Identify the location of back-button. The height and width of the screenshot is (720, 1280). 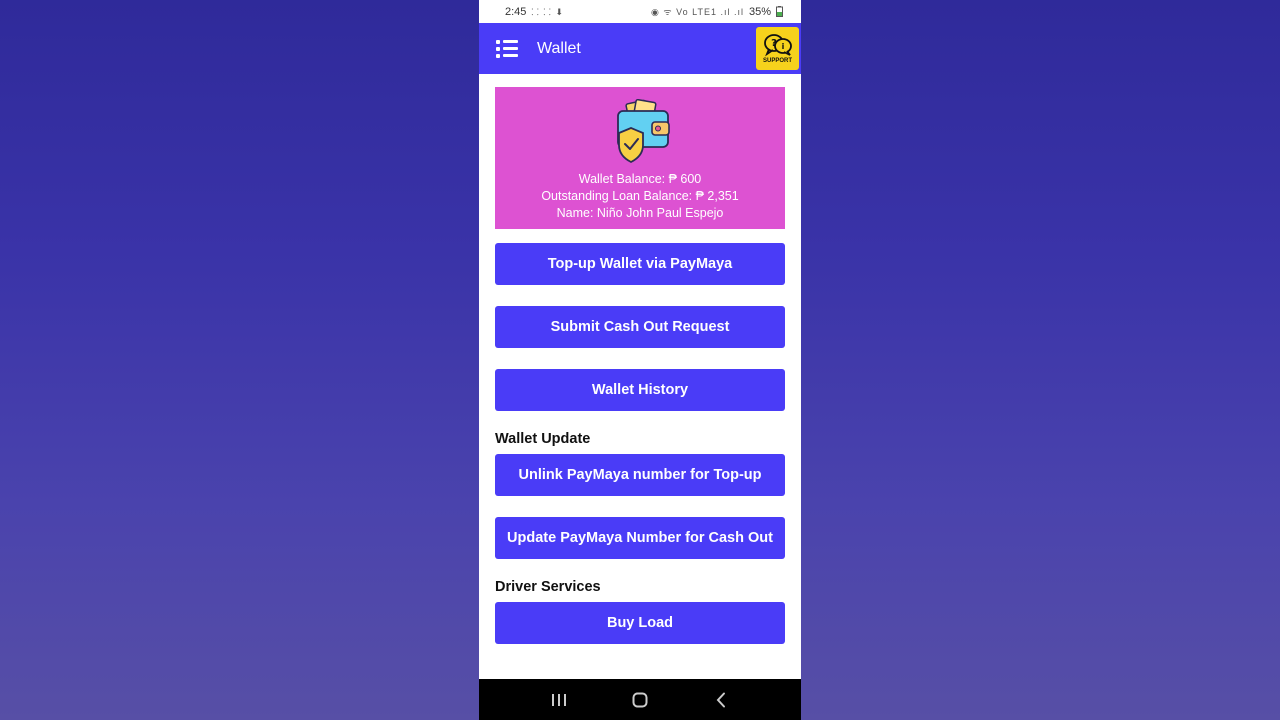
(721, 700).